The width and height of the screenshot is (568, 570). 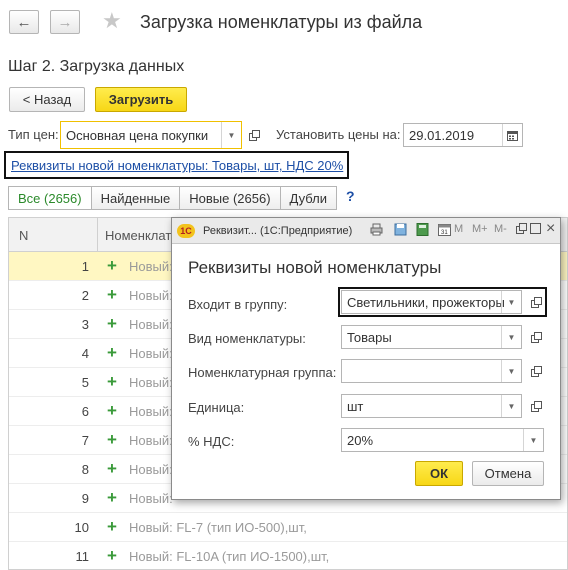 I want to click on row-number: 9, so click(x=85, y=498).